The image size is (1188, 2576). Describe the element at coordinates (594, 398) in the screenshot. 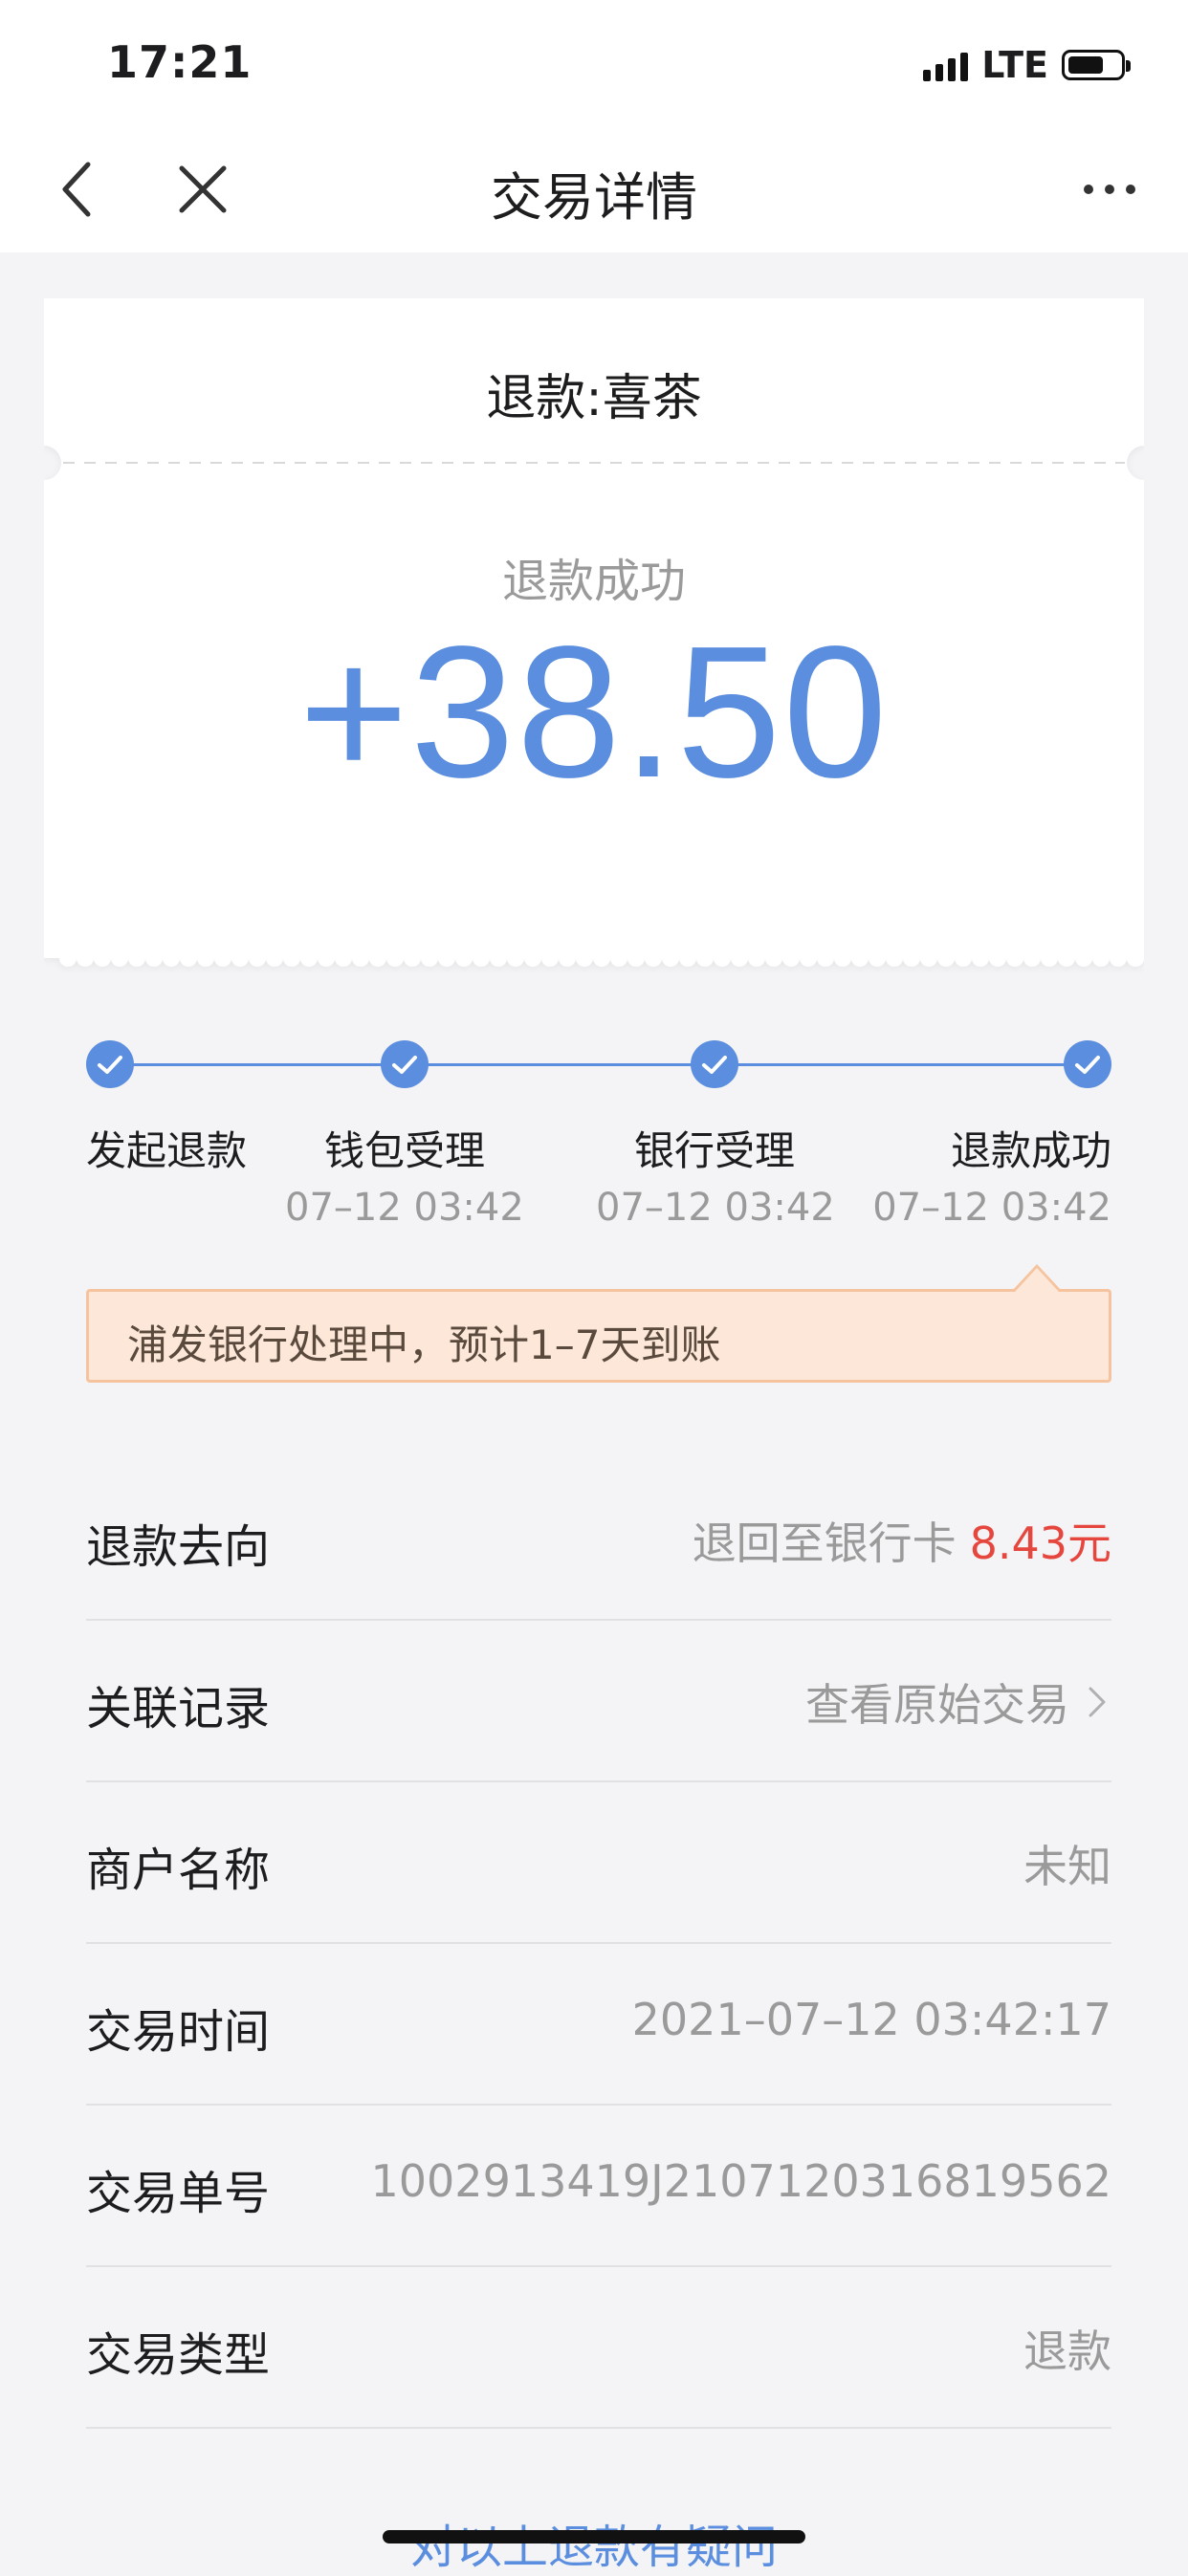

I see `refund-merchant-title: 退款:喜茶` at that location.